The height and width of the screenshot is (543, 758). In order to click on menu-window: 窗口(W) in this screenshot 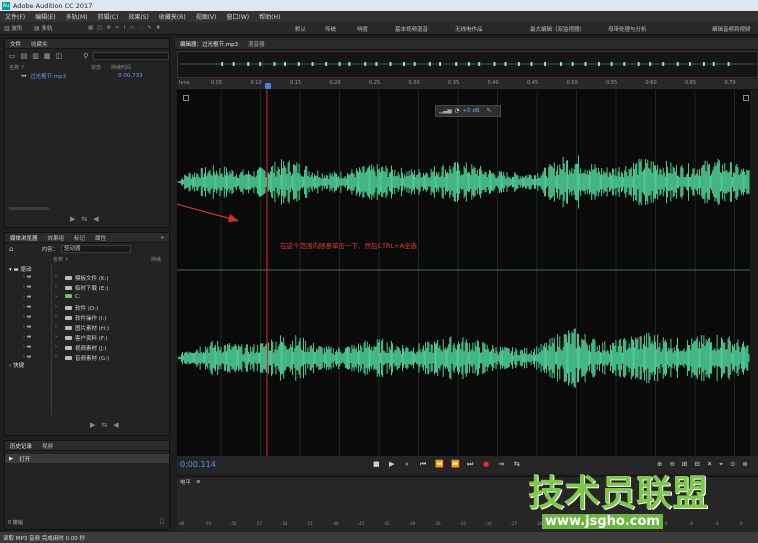, I will do `click(238, 16)`.